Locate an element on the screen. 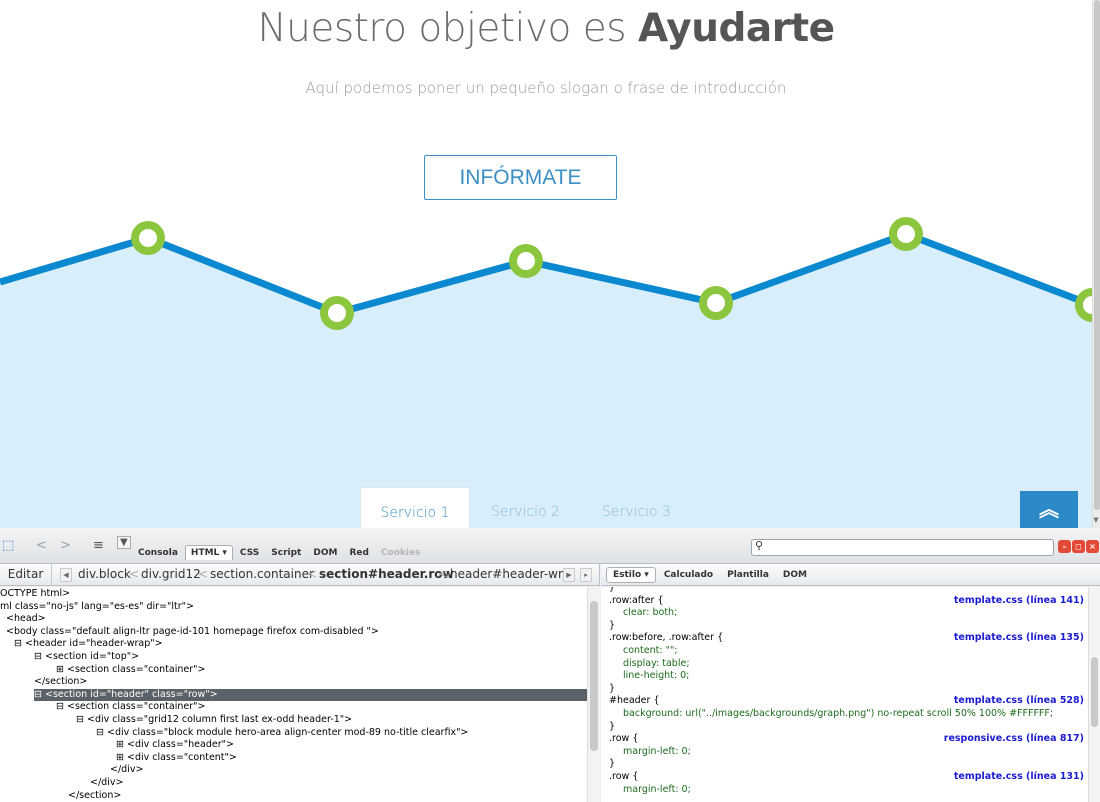 The height and width of the screenshot is (802, 1100). service-tabs: Servicio 1 Servicio 2 Servicio 3 is located at coordinates (526, 507).